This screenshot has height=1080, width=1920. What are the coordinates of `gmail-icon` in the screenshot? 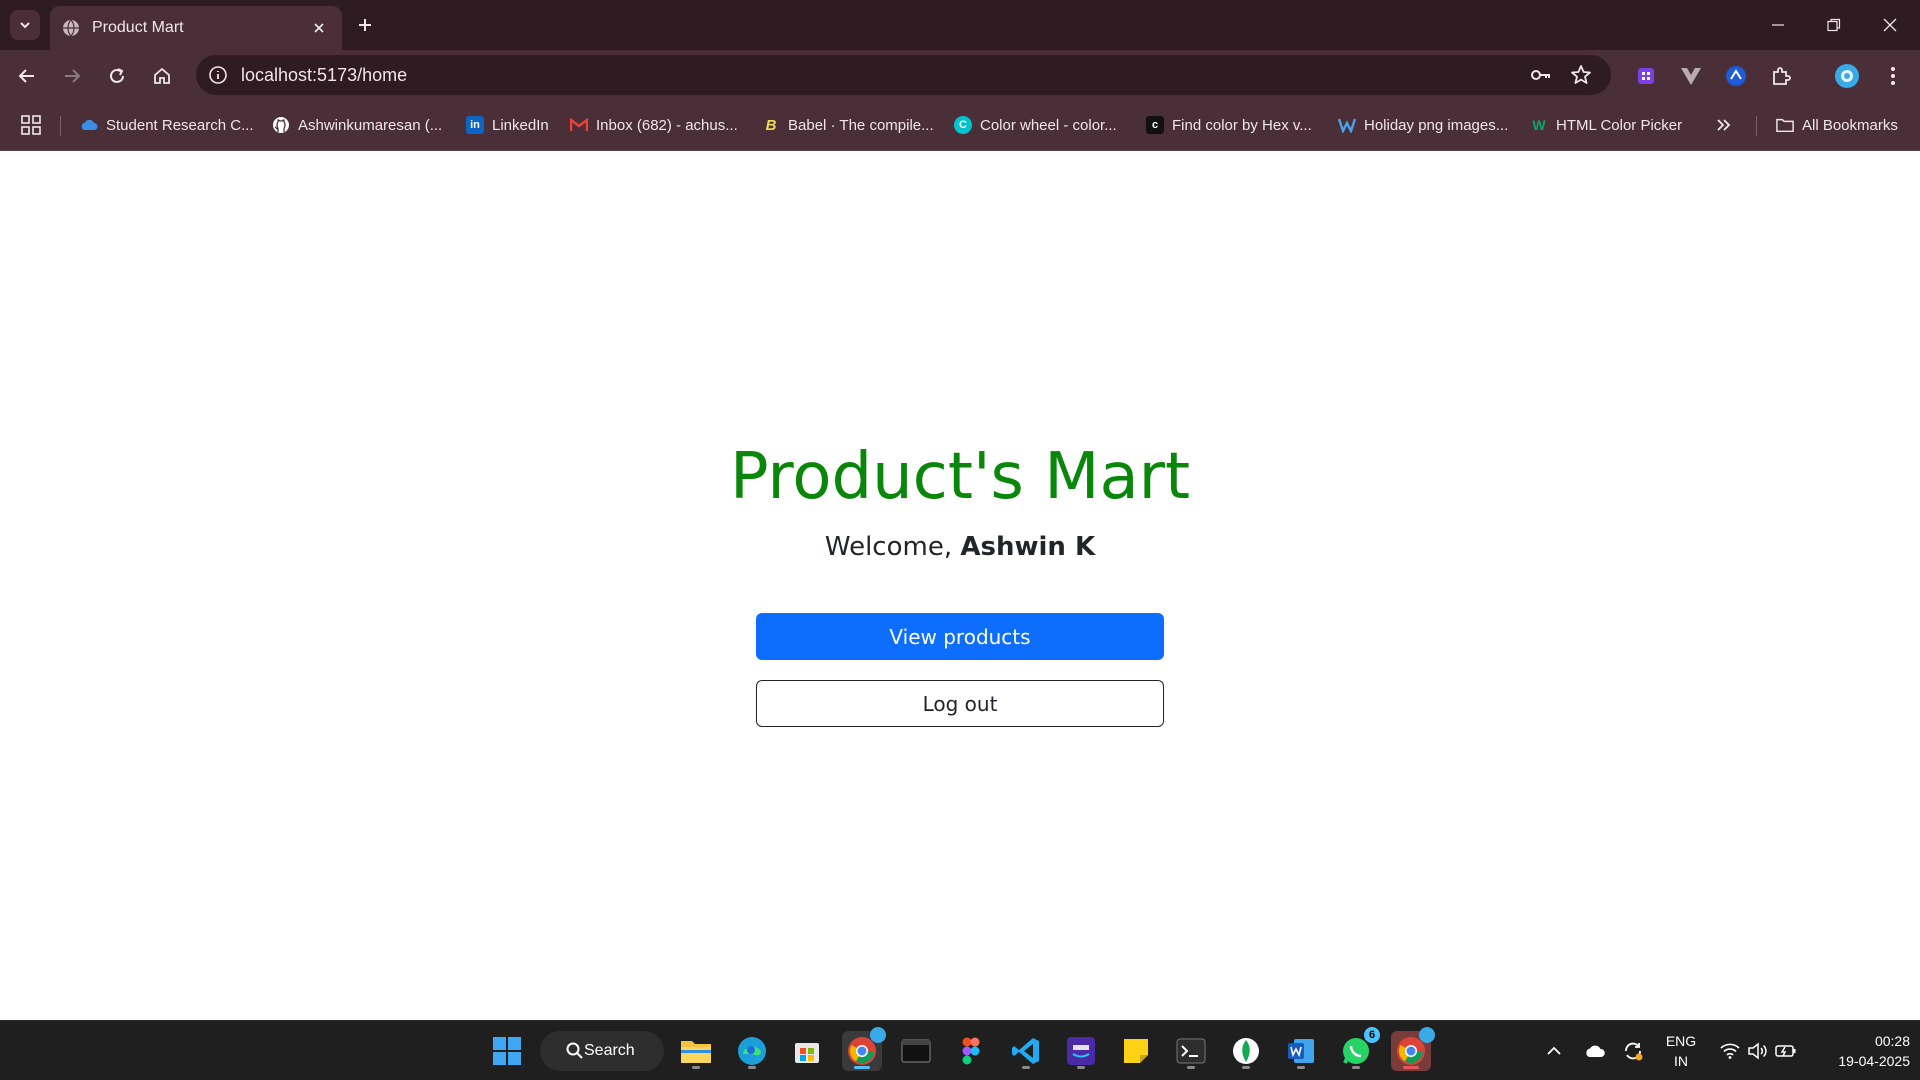 It's located at (579, 125).